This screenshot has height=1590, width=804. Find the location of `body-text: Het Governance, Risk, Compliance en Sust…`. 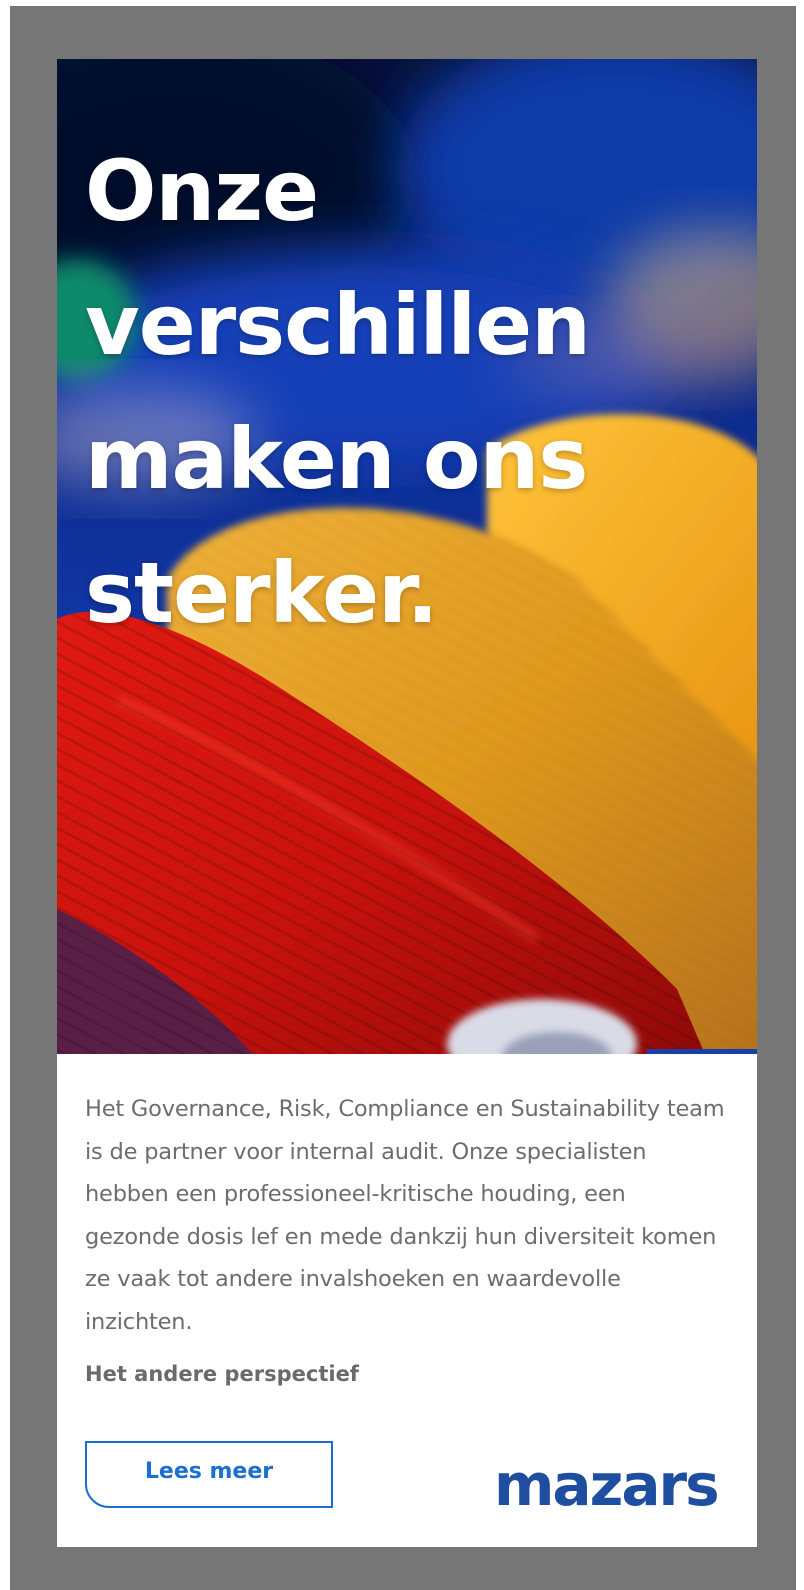

body-text: Het Governance, Risk, Compliance en Sust… is located at coordinates (405, 1215).